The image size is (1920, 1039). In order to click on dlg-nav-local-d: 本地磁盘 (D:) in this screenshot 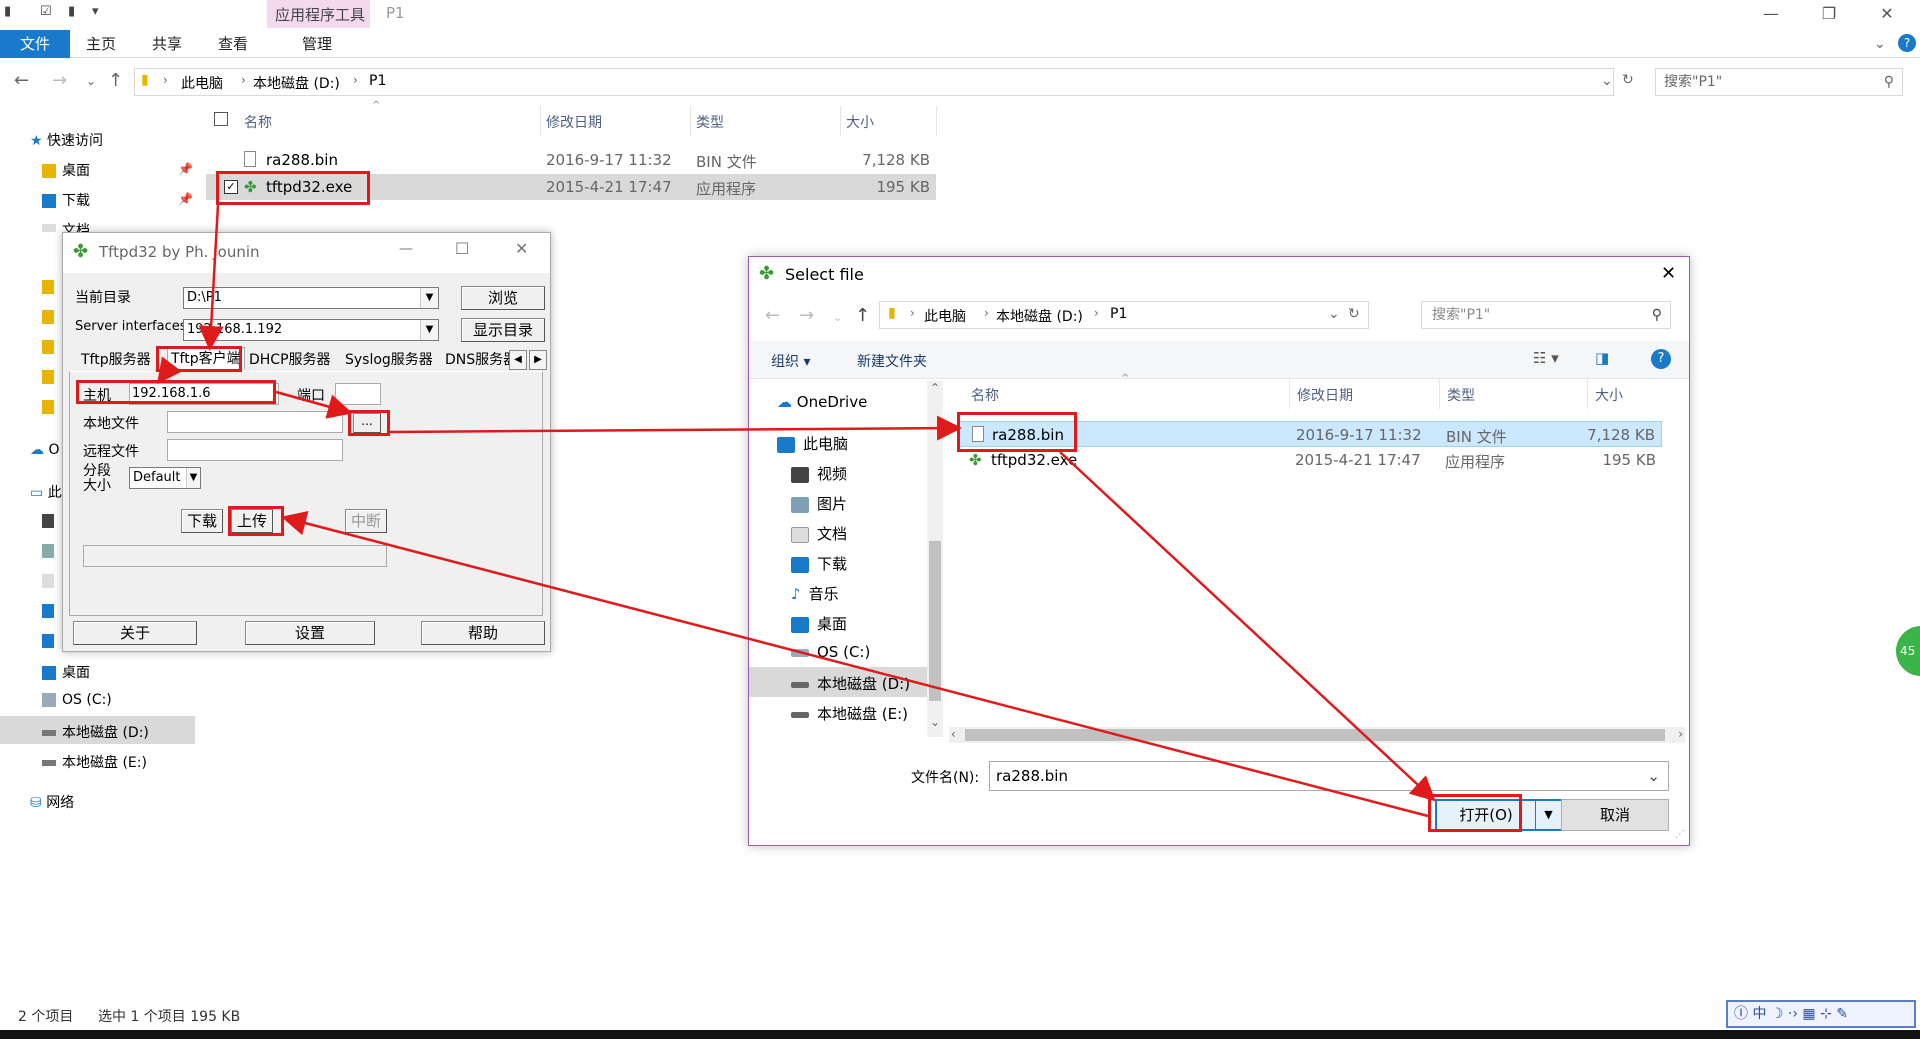, I will do `click(850, 683)`.